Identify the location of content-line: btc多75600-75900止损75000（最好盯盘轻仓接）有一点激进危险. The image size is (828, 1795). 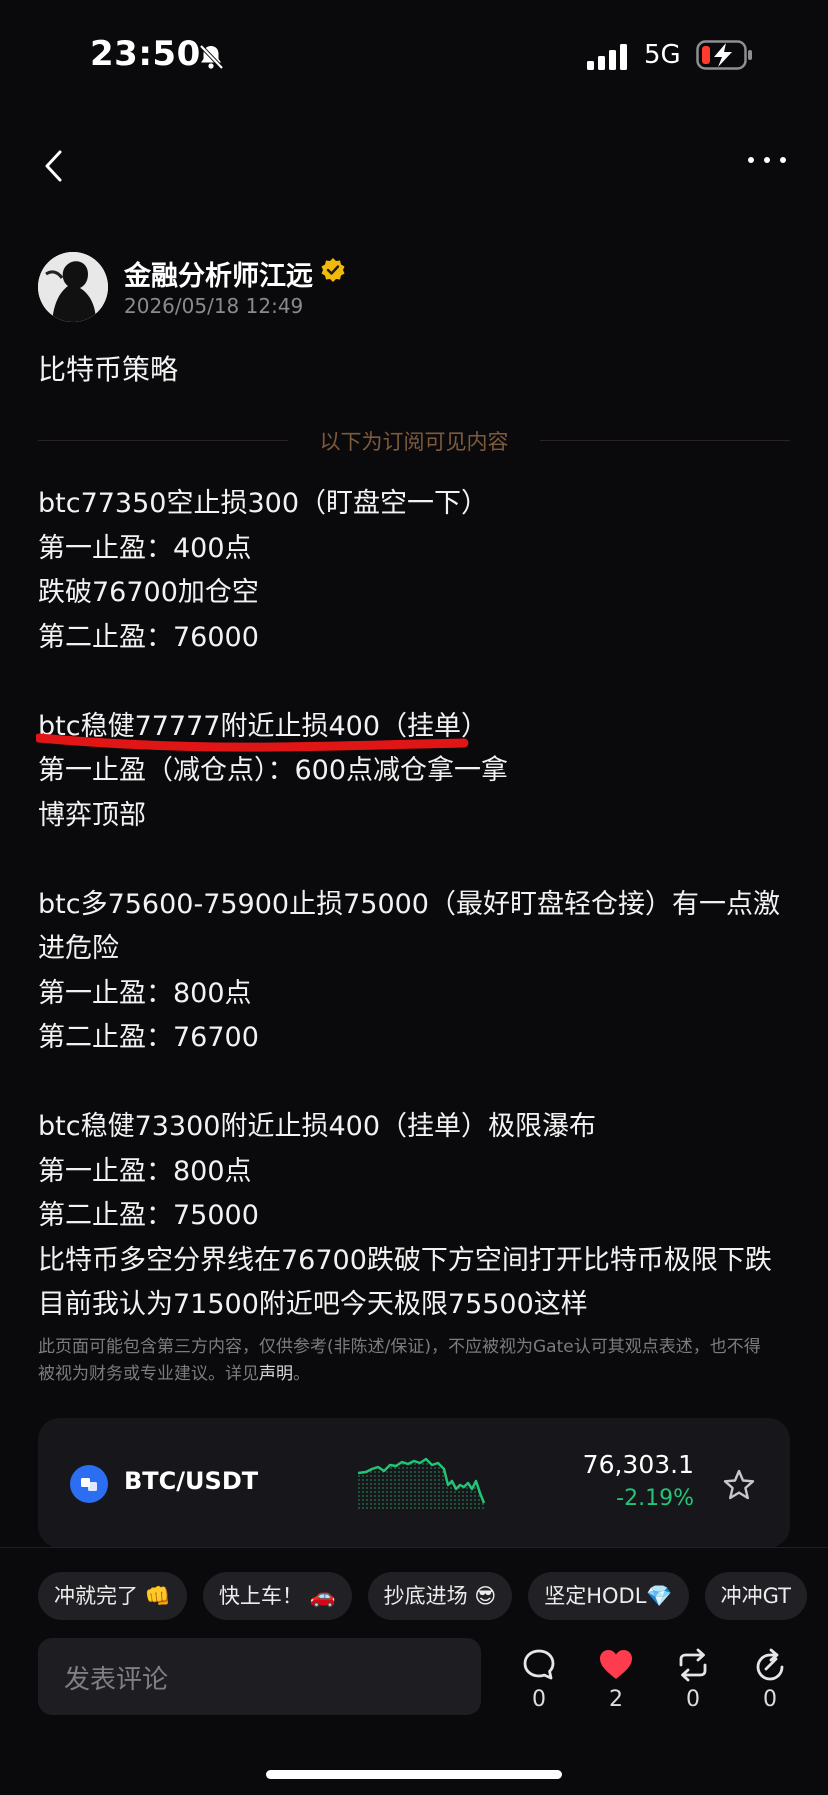
(409, 926).